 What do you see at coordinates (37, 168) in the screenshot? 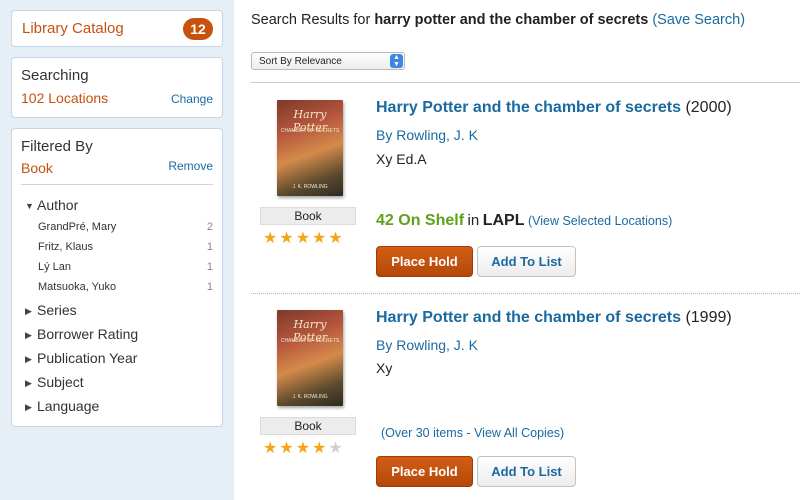
I see `filter-value: Book` at bounding box center [37, 168].